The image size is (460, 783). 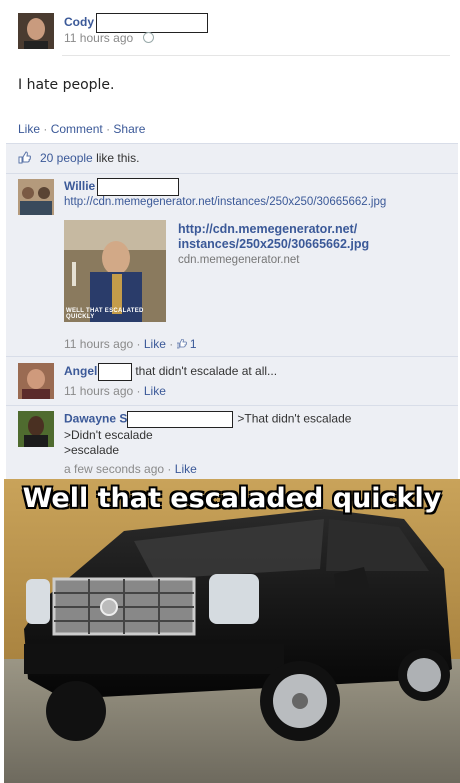 I want to click on divider, so click(x=256, y=55).